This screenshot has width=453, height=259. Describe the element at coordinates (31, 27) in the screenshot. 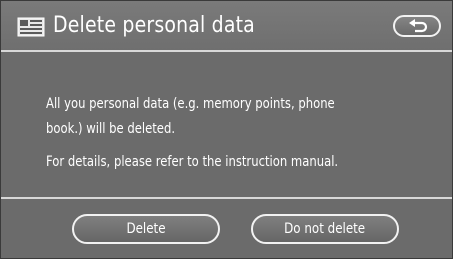

I see `personal-data-icon` at that location.